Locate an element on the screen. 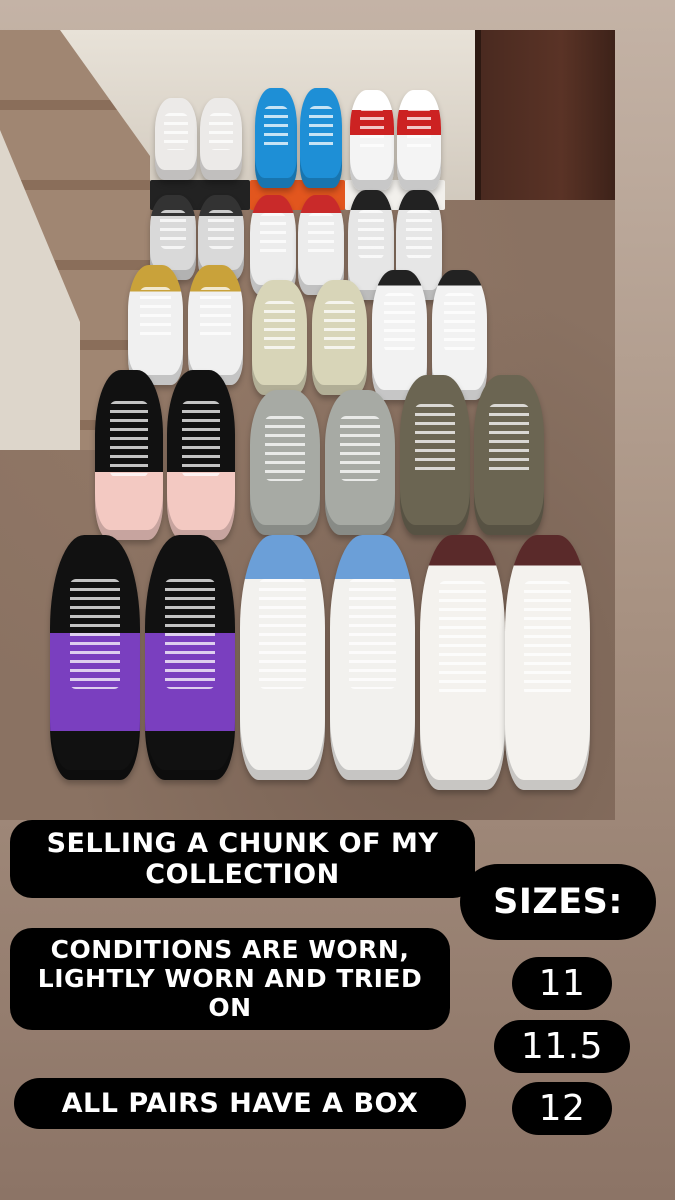 The height and width of the screenshot is (1200, 675). box-note-text: ALL PAIRS HAVE A BOX is located at coordinates (240, 1103).